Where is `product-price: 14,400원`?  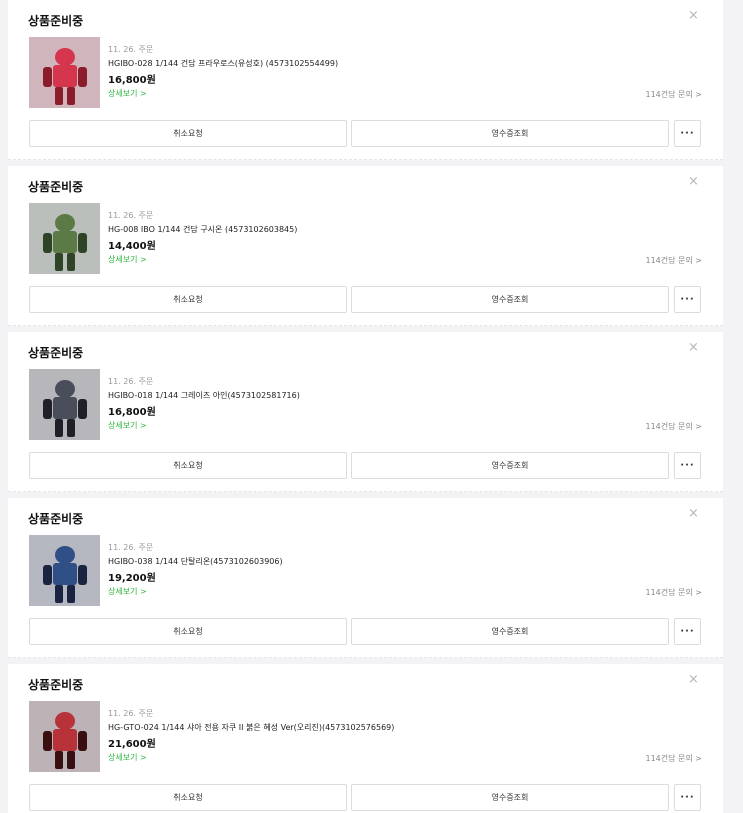 product-price: 14,400원 is located at coordinates (132, 246).